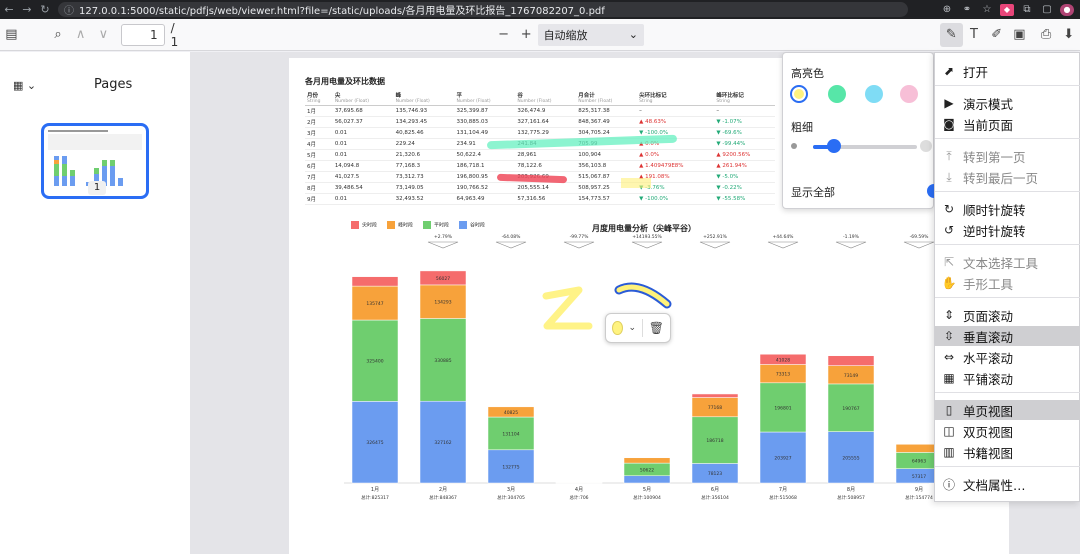 This screenshot has height=554, width=1080. What do you see at coordinates (617, 328) in the screenshot?
I see `annotation-color-button` at bounding box center [617, 328].